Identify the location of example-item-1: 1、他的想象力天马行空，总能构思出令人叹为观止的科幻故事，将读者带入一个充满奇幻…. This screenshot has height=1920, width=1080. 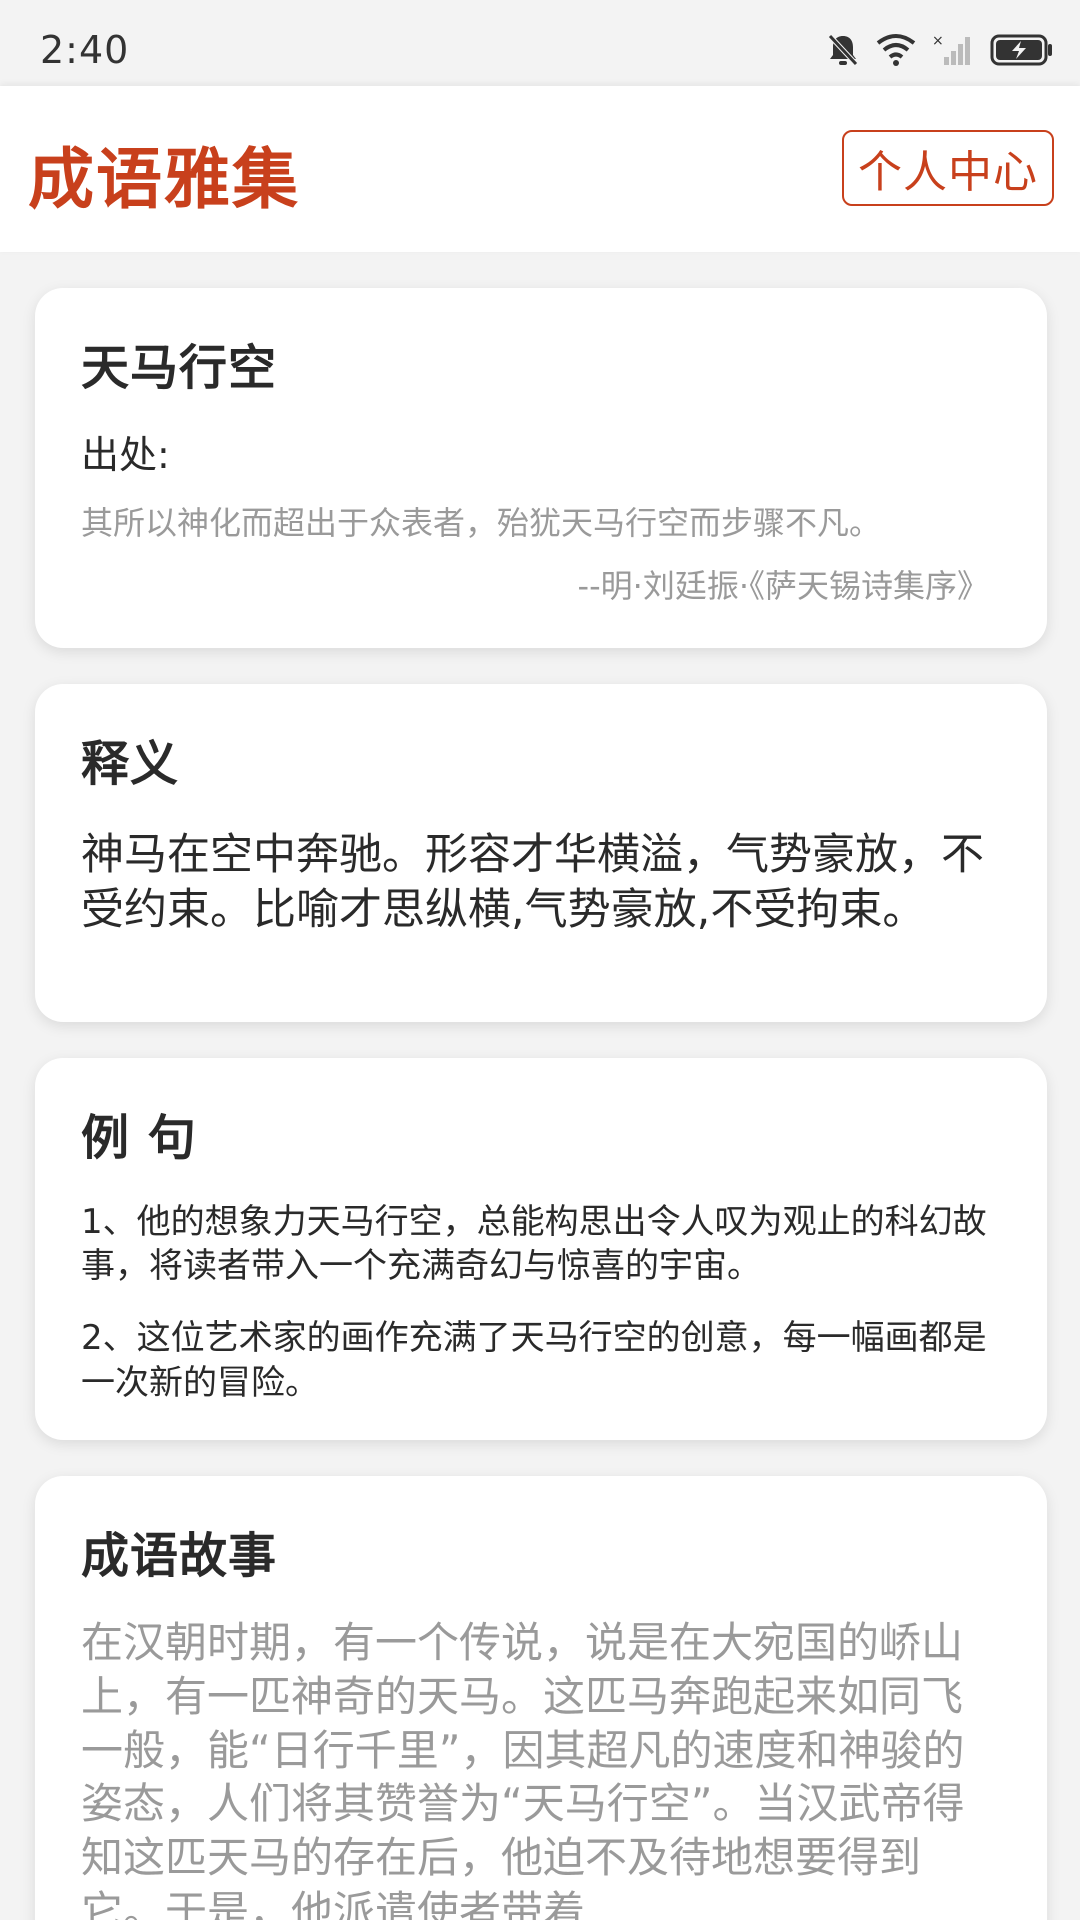
(534, 1244).